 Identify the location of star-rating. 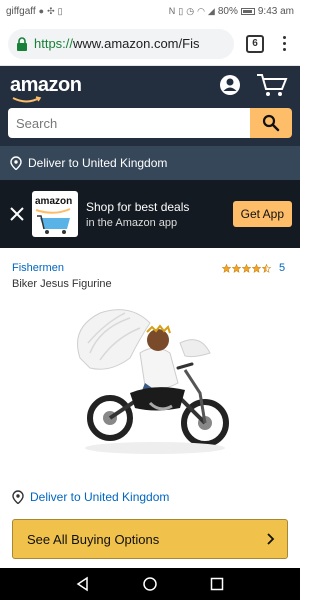
(246, 268).